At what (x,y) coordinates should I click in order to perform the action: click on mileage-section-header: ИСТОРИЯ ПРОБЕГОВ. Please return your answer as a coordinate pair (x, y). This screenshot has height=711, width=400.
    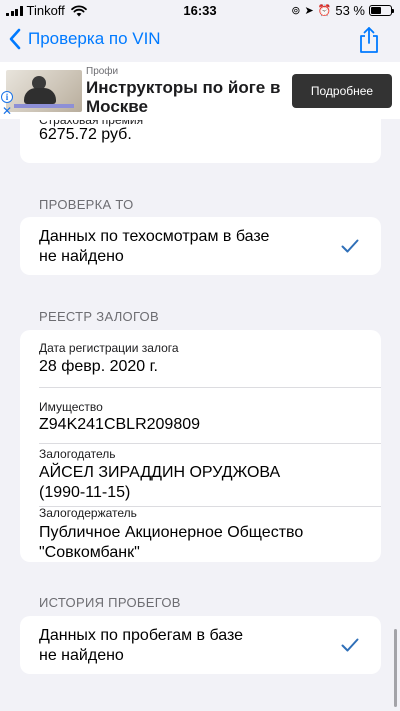
    Looking at the image, I should click on (110, 602).